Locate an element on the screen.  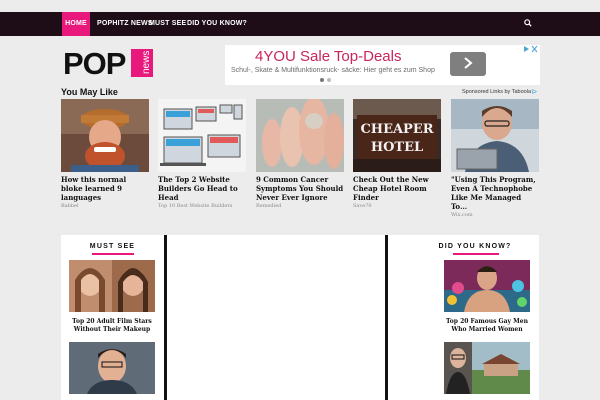
taboola-icon: ▷ is located at coordinates (534, 92).